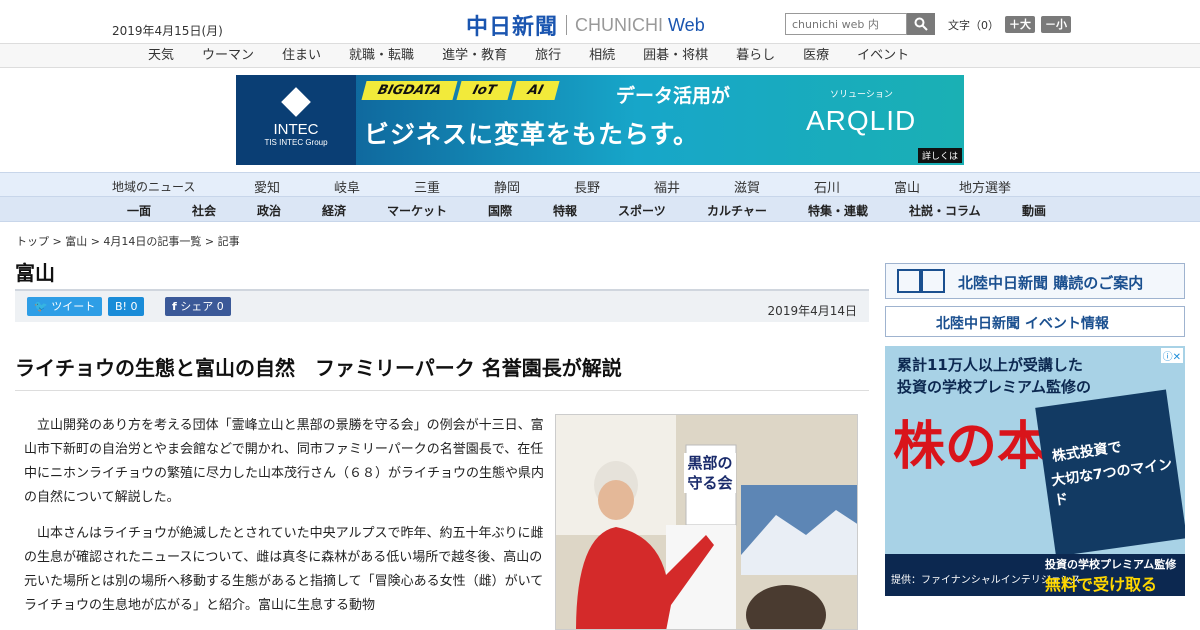 The height and width of the screenshot is (630, 1200). Describe the element at coordinates (846, 24) in the screenshot. I see `search-input` at that location.